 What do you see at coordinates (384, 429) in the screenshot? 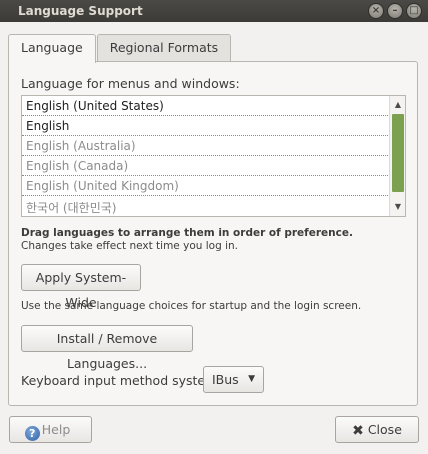
I see `close-button-label: Close` at bounding box center [384, 429].